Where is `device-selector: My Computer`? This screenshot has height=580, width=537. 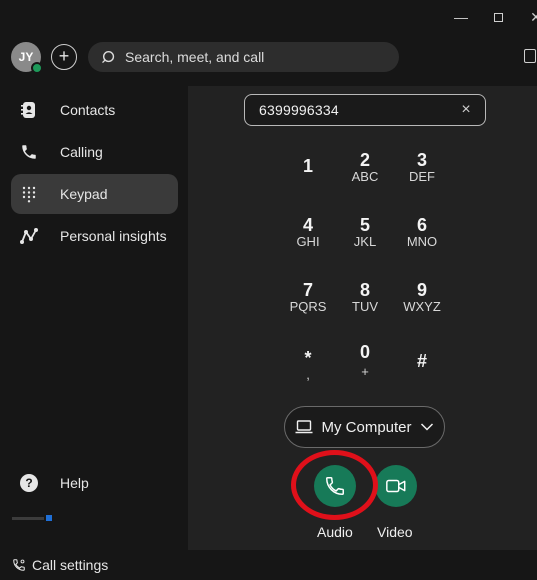
device-selector: My Computer is located at coordinates (364, 427).